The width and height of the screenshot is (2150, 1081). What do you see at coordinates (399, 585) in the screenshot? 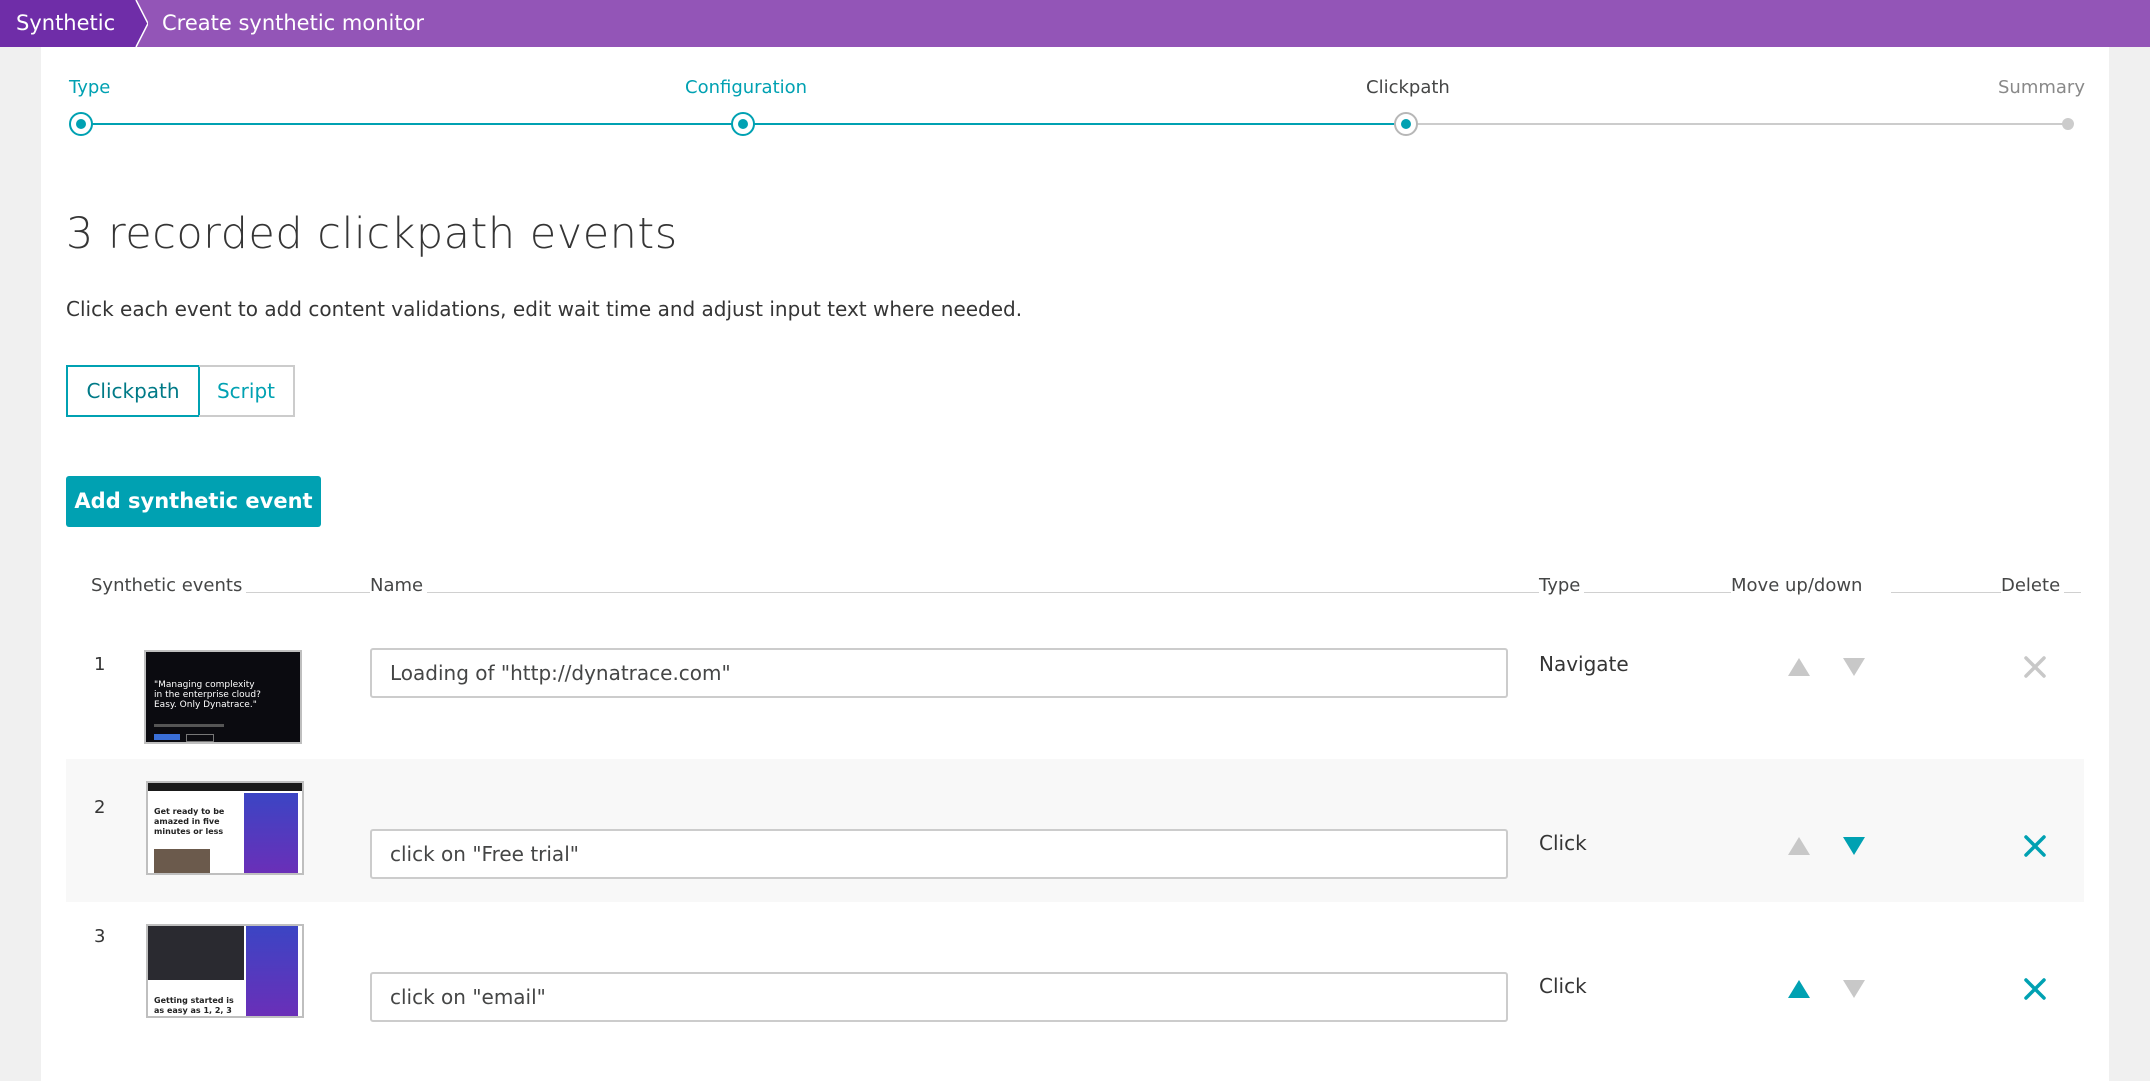
I see `header-name: Name` at bounding box center [399, 585].